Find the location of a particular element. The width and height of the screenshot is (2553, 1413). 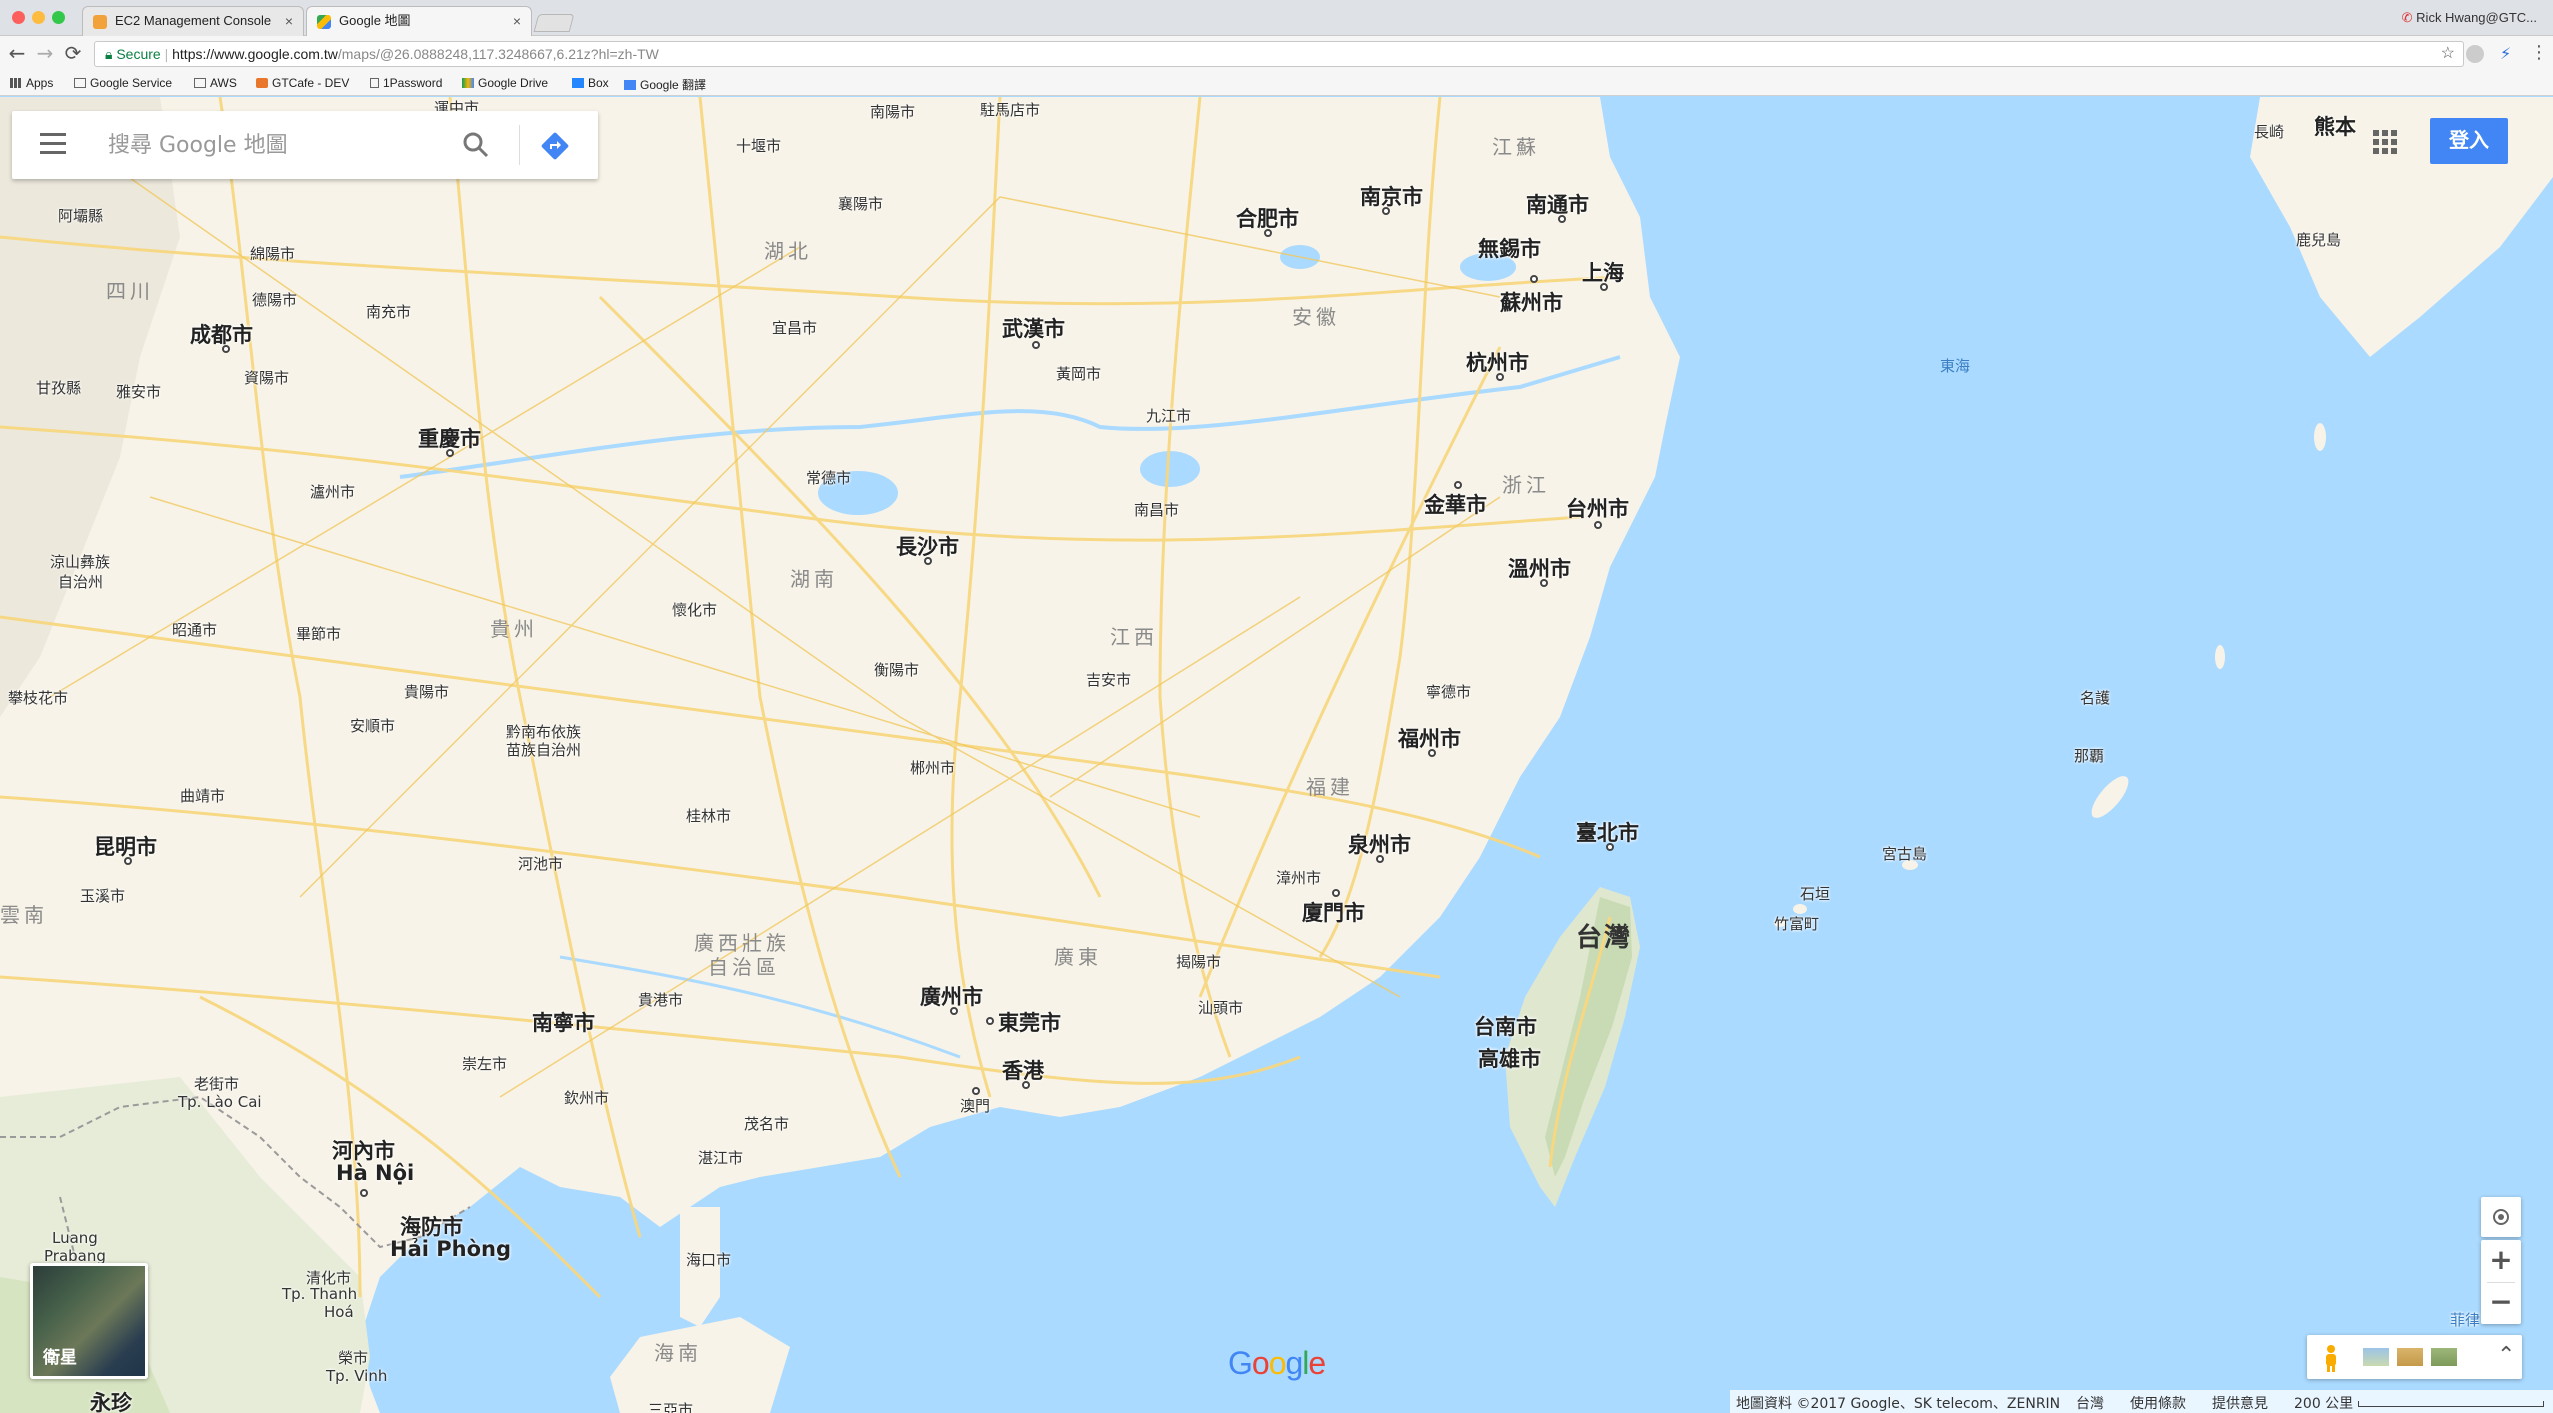

pegman-icon is located at coordinates (2331, 1358).